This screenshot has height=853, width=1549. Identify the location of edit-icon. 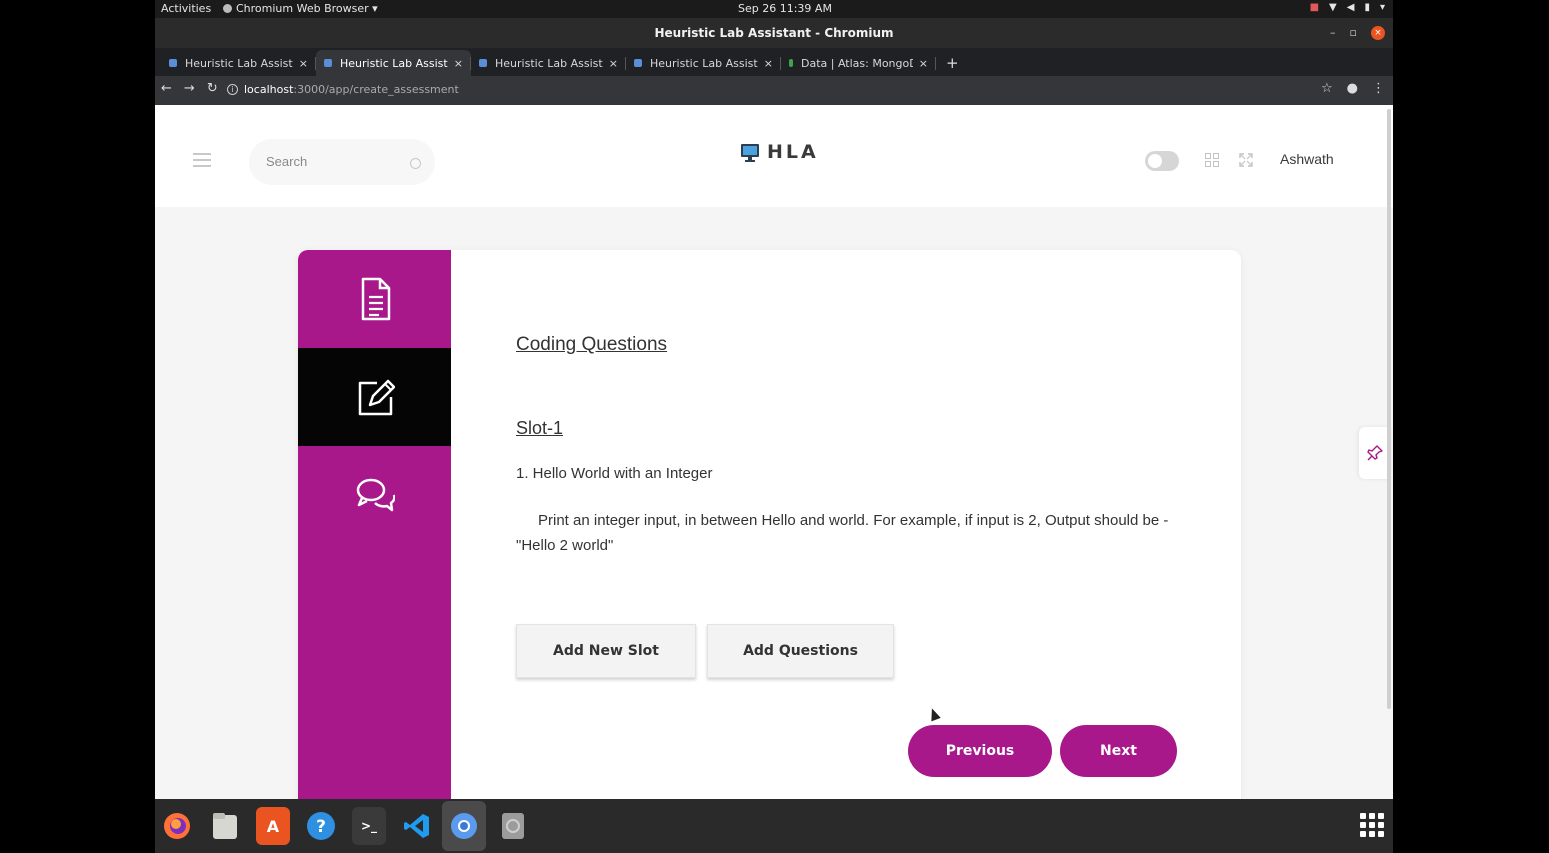
(376, 397).